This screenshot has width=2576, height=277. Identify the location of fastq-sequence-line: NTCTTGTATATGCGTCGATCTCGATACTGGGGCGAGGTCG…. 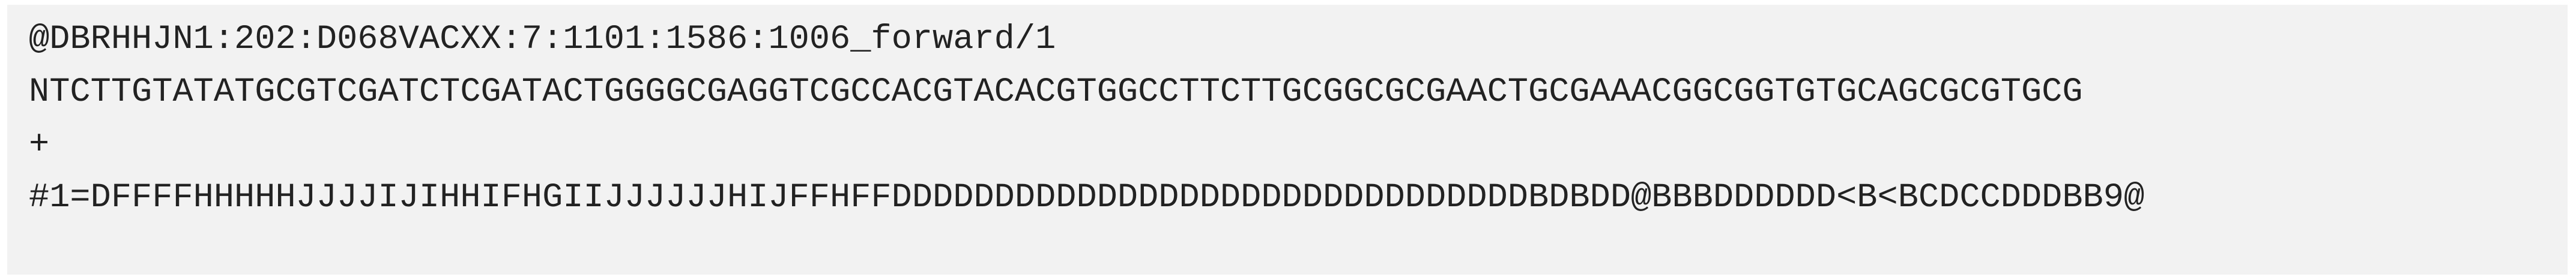
(1056, 92).